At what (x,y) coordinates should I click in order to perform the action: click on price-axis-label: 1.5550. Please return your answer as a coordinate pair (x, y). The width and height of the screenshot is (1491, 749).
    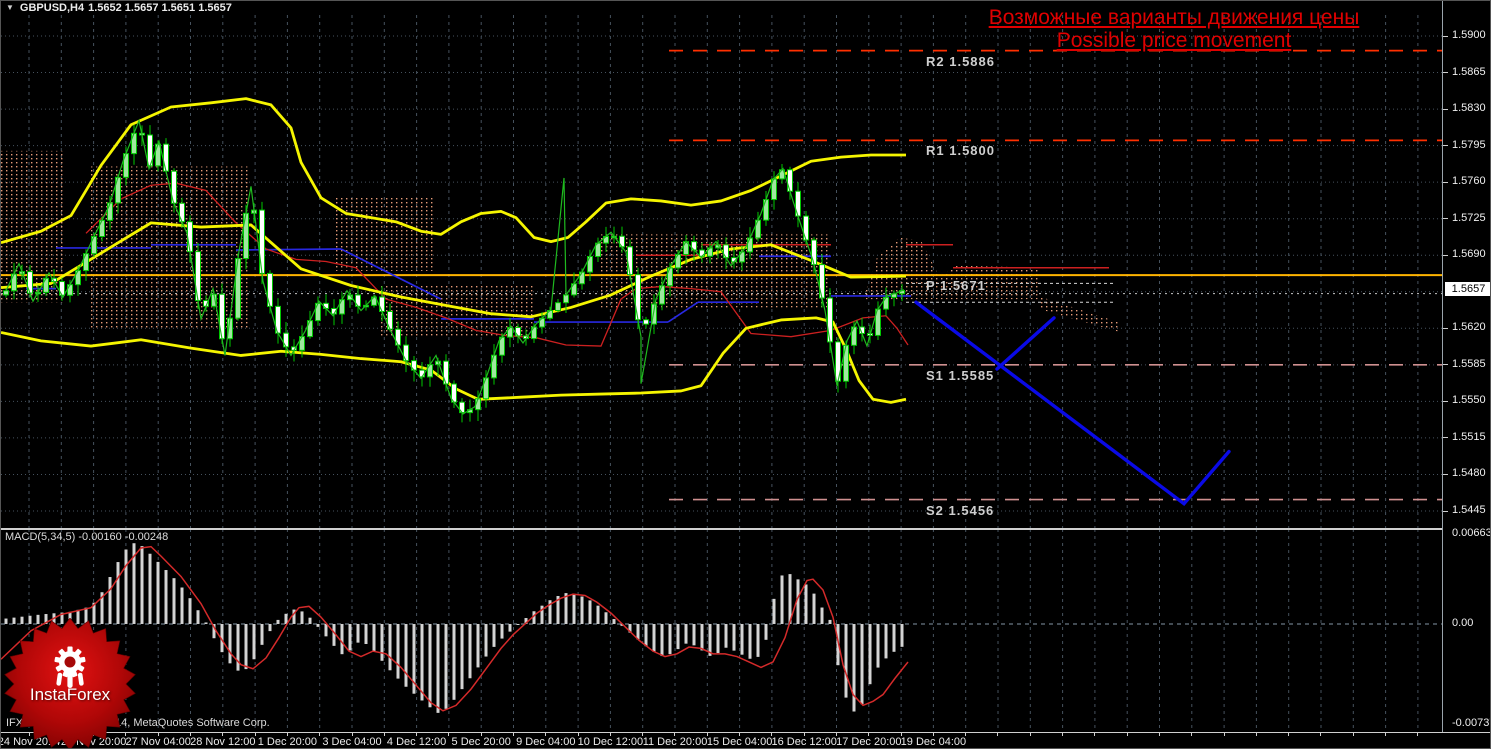
    Looking at the image, I should click on (1469, 400).